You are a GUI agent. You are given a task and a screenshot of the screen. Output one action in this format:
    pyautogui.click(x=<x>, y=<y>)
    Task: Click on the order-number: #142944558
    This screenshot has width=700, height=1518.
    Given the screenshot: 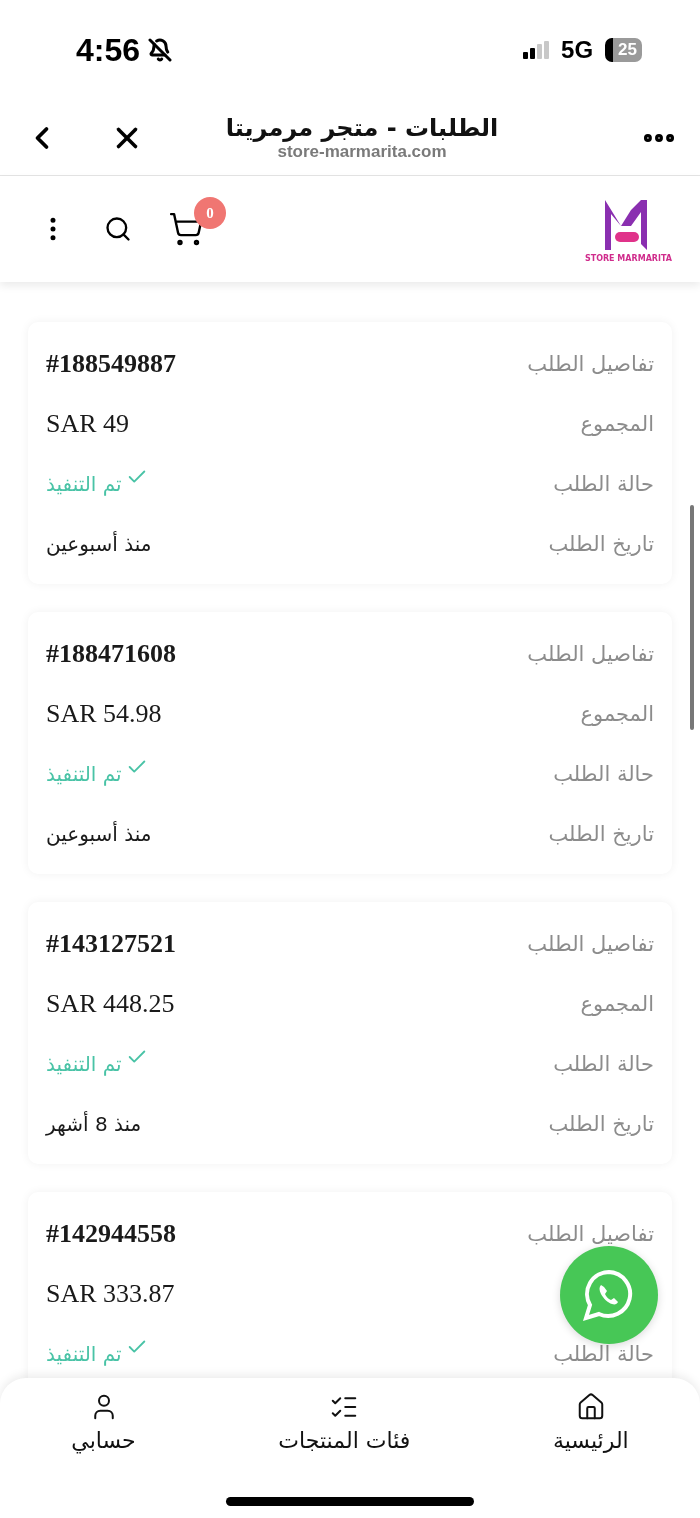 What is the action you would take?
    pyautogui.click(x=111, y=1234)
    